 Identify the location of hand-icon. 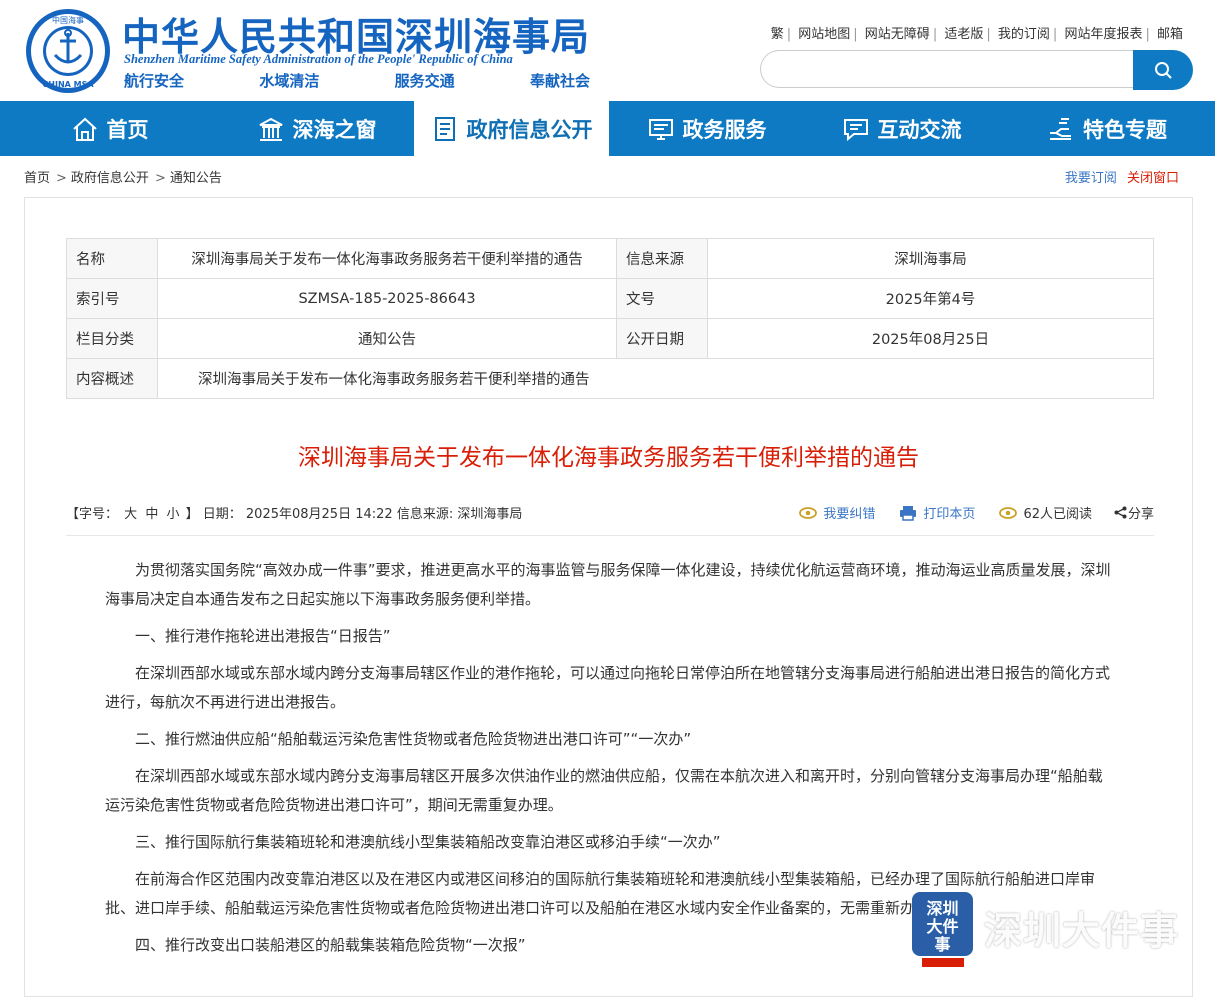
(1060, 128).